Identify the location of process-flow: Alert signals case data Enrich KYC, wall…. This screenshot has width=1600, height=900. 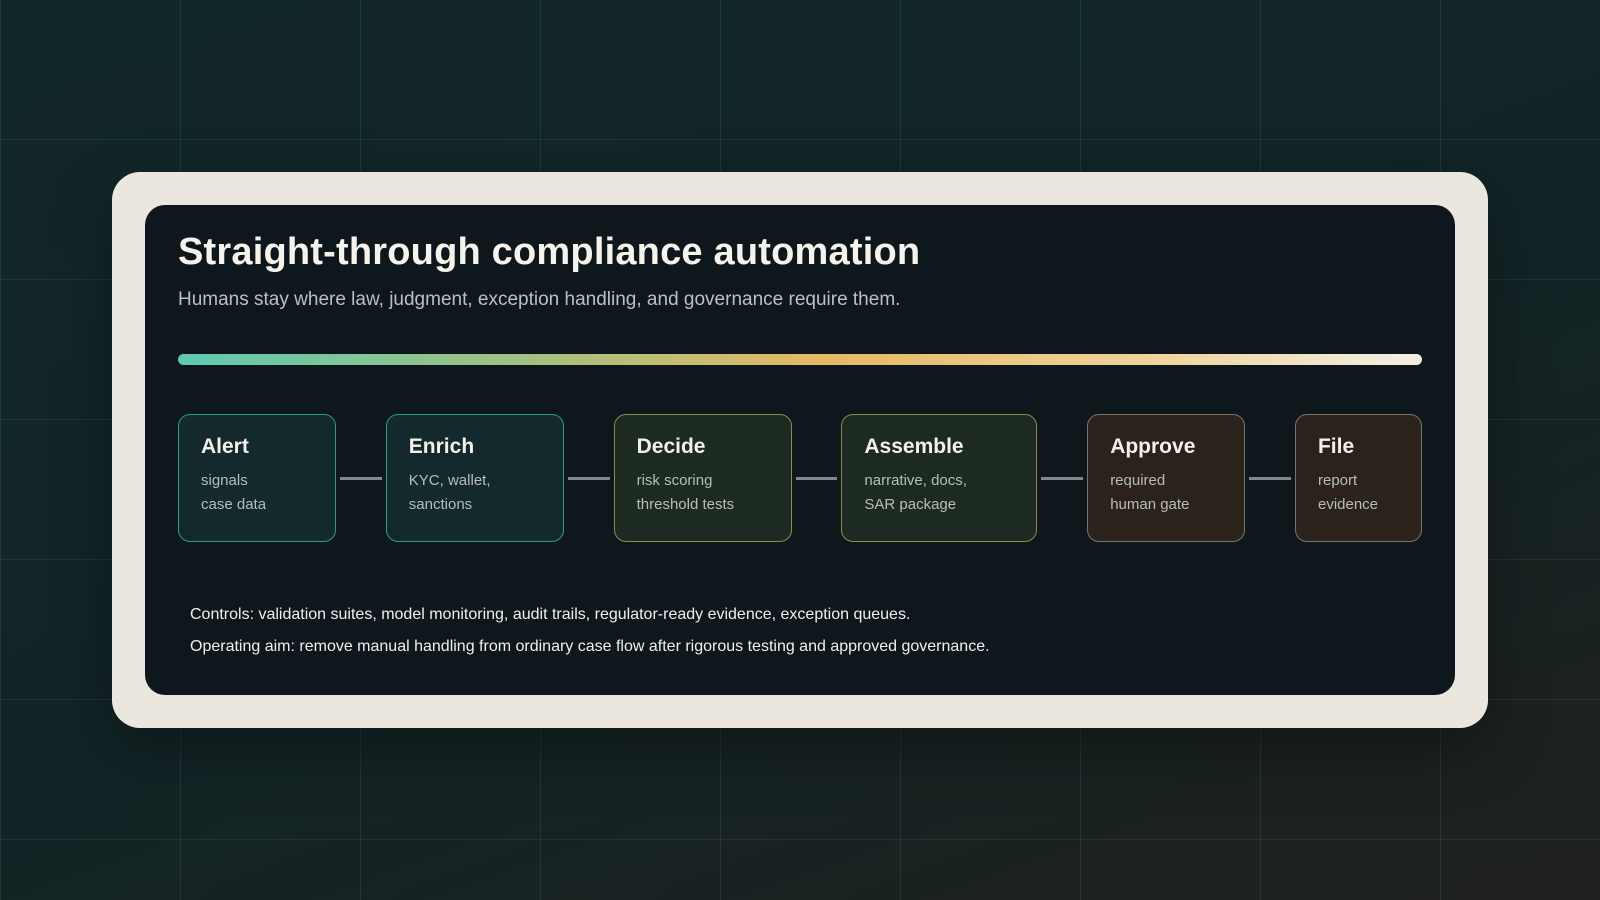
(800, 478).